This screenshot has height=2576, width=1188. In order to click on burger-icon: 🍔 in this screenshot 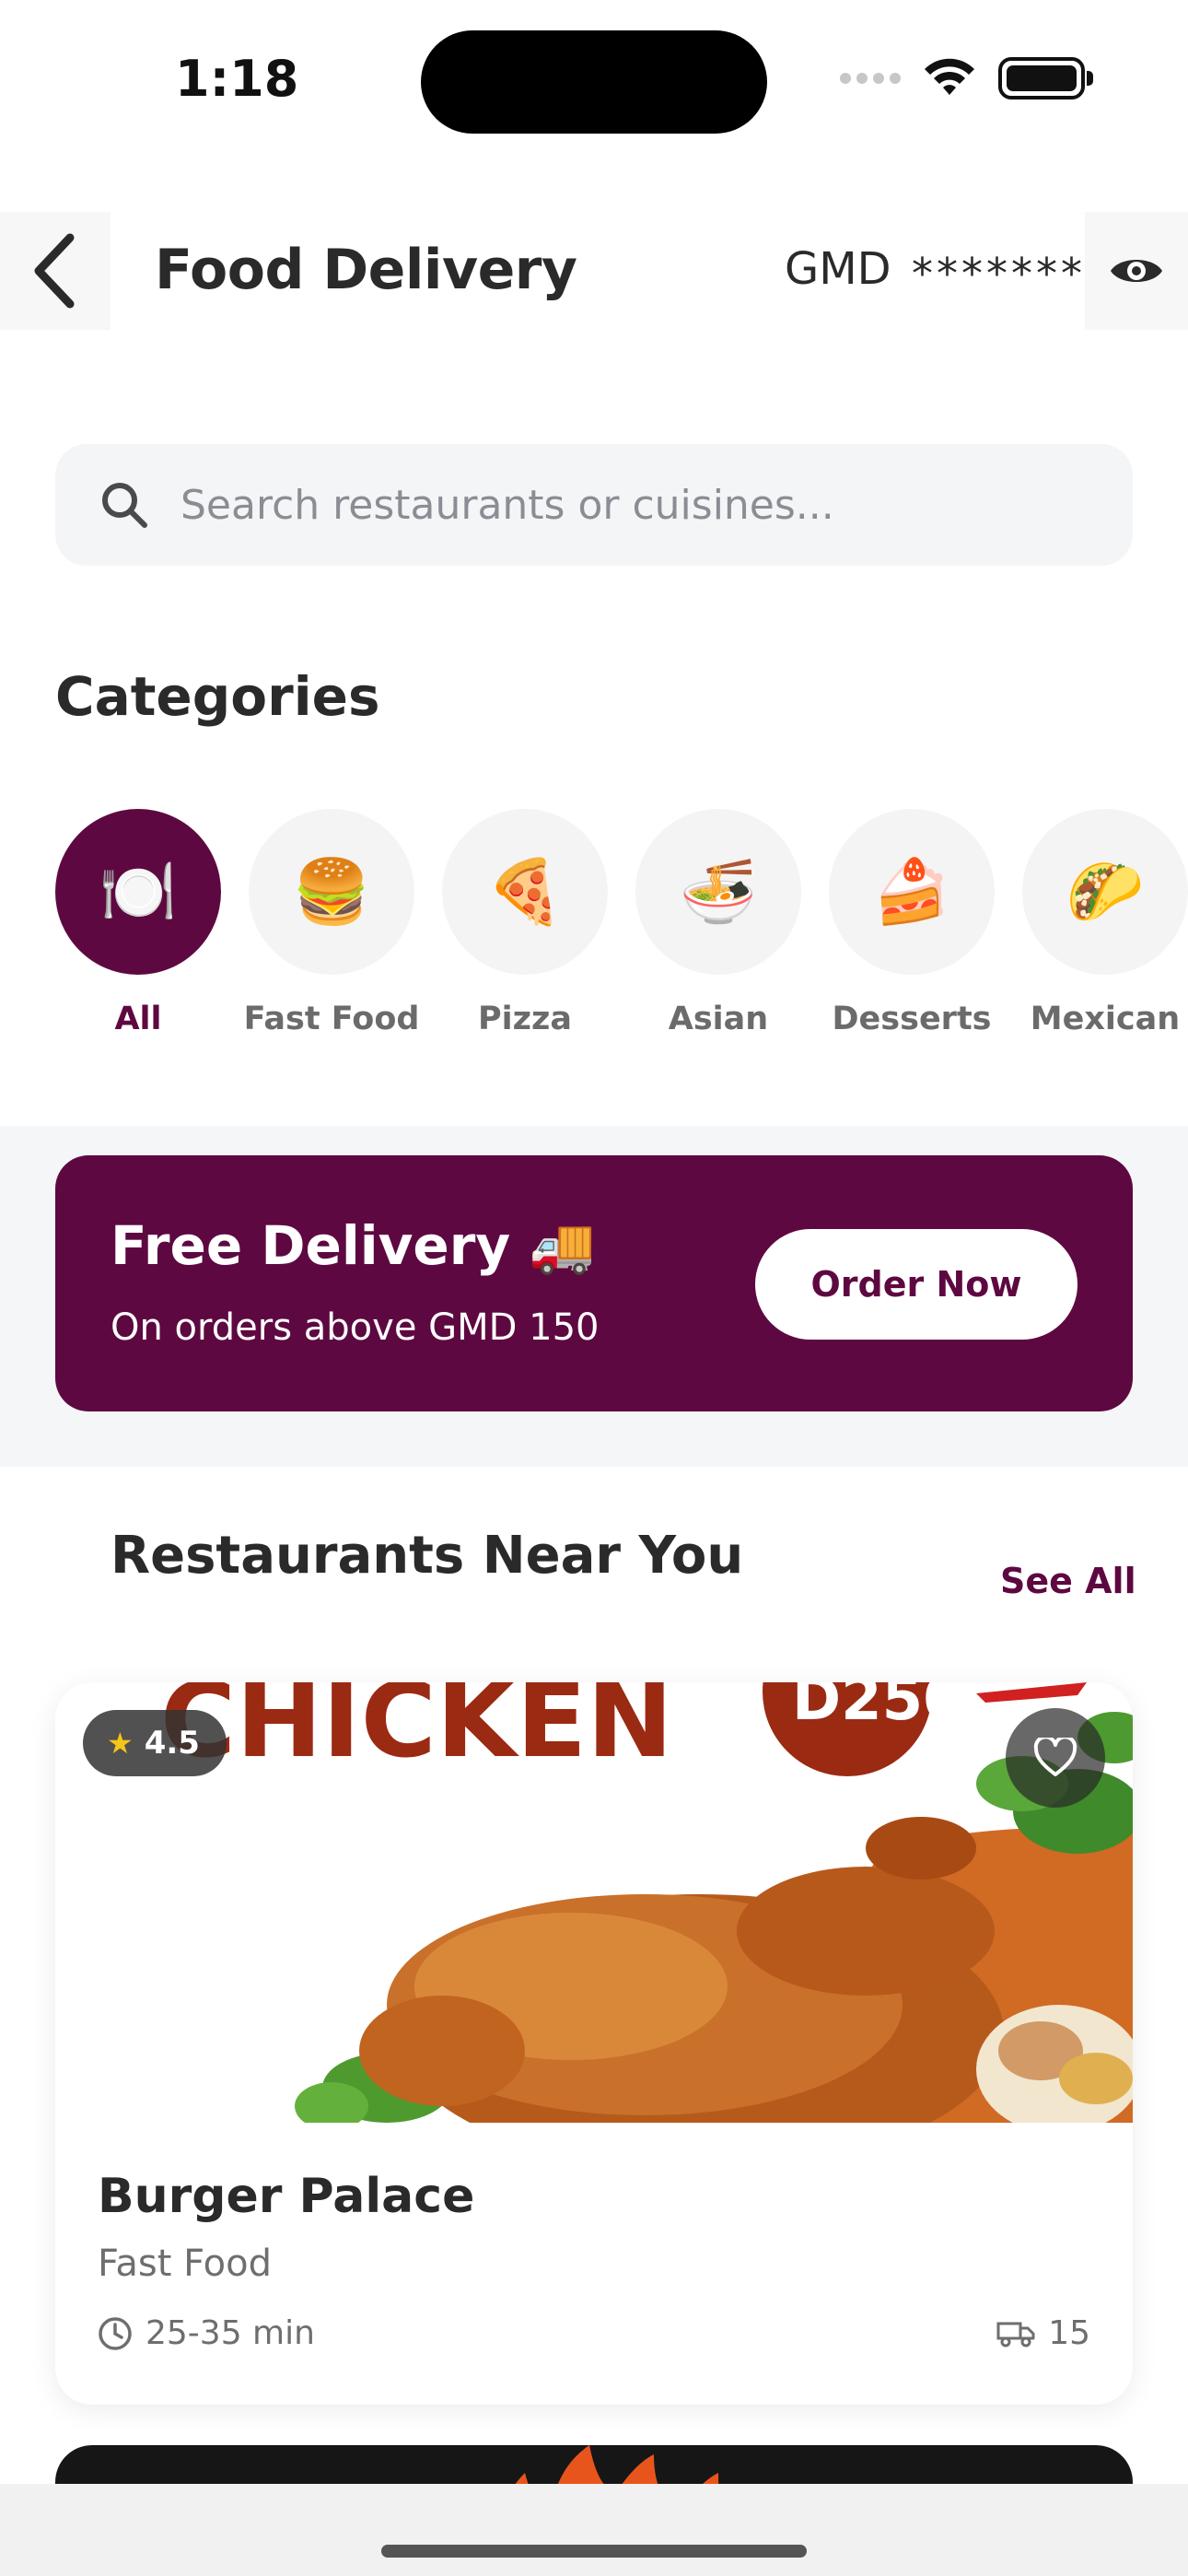, I will do `click(331, 892)`.